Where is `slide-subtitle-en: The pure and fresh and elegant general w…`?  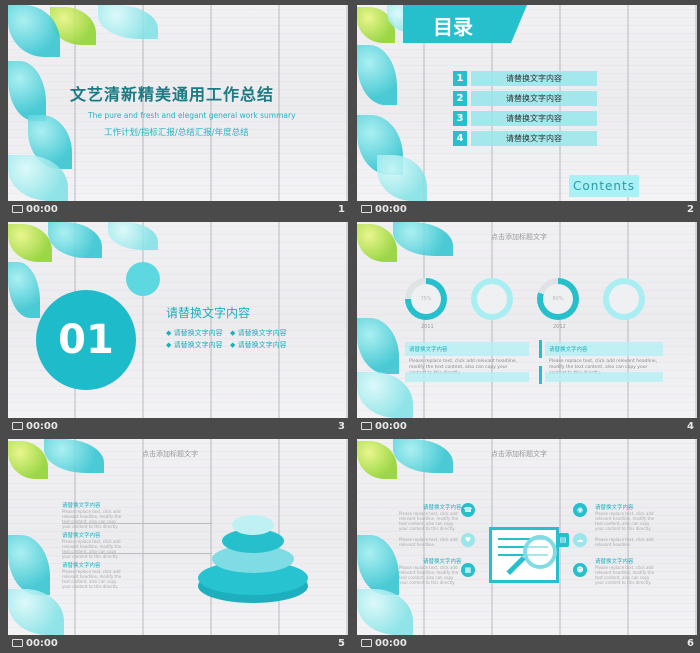
slide-subtitle-en: The pure and fresh and elegant general w… is located at coordinates (192, 115).